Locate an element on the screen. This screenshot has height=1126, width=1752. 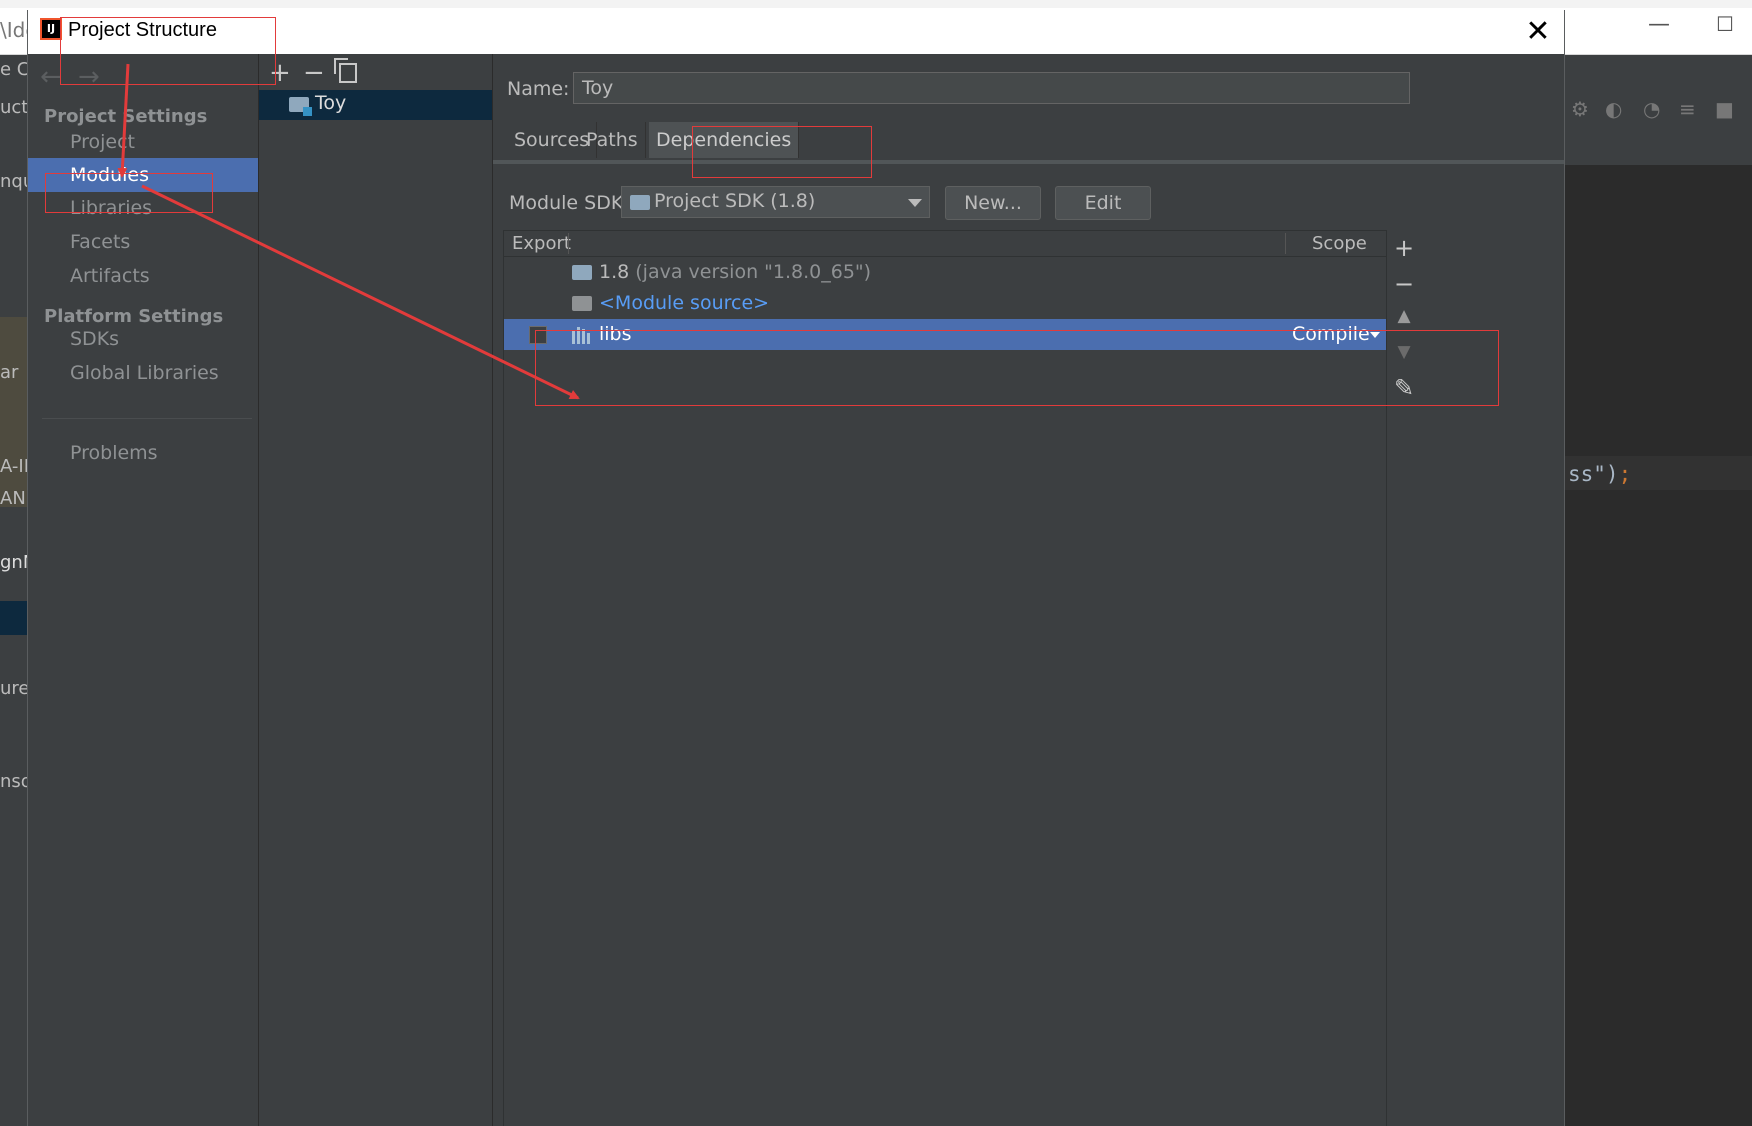
annotation-arrows is located at coordinates (348, 231).